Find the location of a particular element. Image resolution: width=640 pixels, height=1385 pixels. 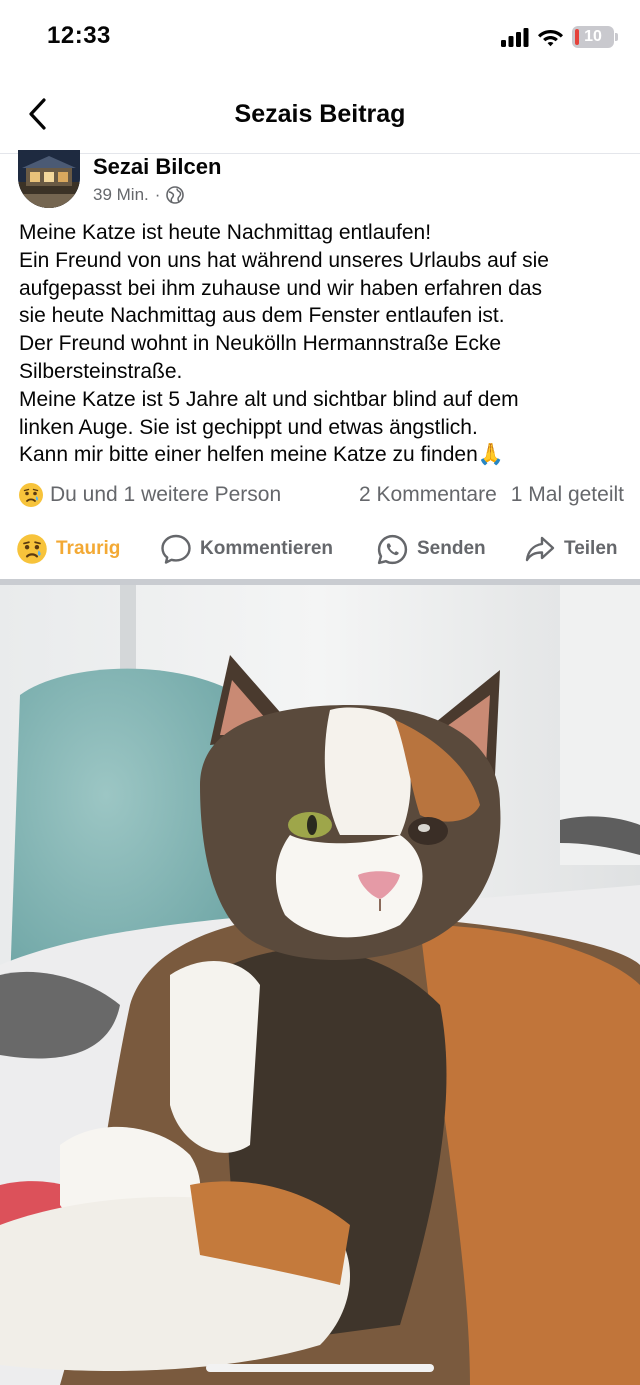

share-button: Teilen is located at coordinates (571, 549).